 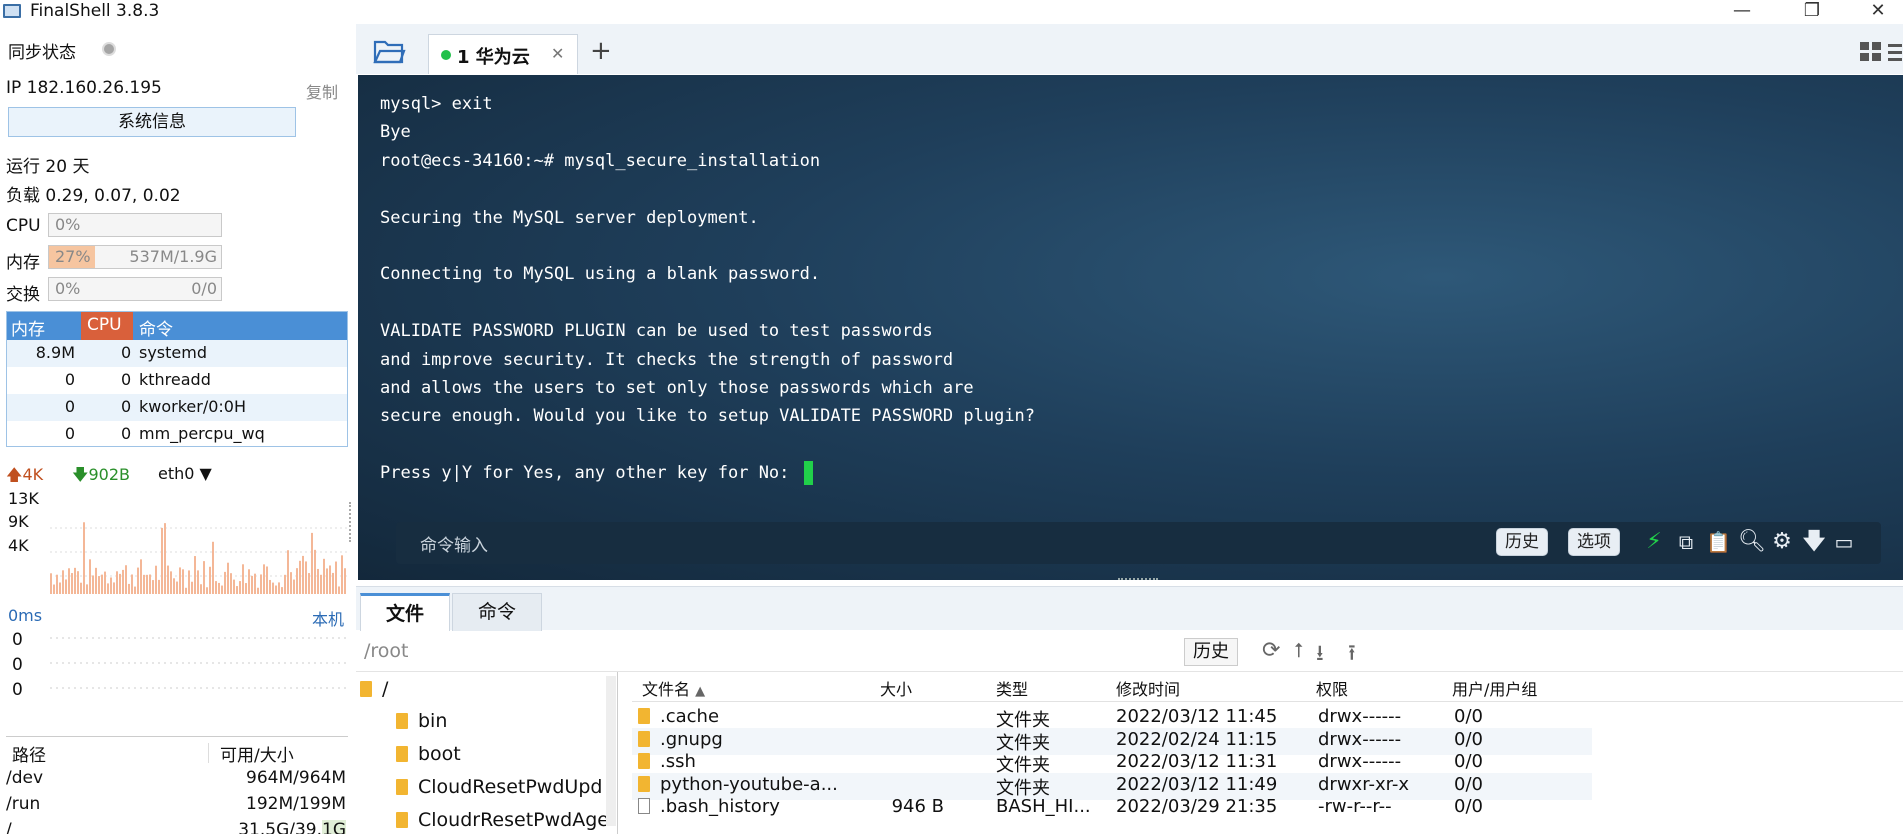 What do you see at coordinates (1298, 650) in the screenshot?
I see `parent-dir-icon: ⭡` at bounding box center [1298, 650].